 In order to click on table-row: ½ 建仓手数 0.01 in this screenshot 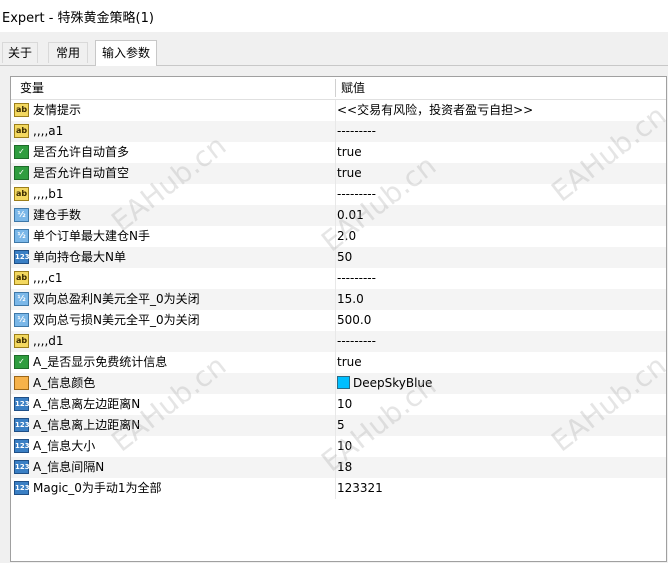, I will do `click(338, 215)`.